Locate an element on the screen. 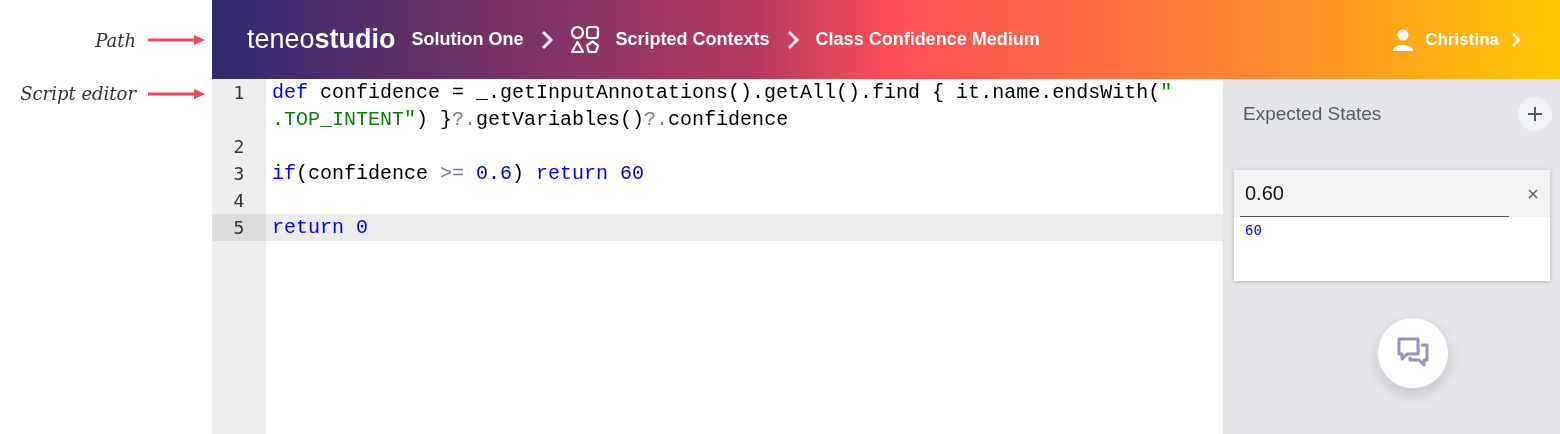 The height and width of the screenshot is (434, 1560). line-number: 4 is located at coordinates (239, 201).